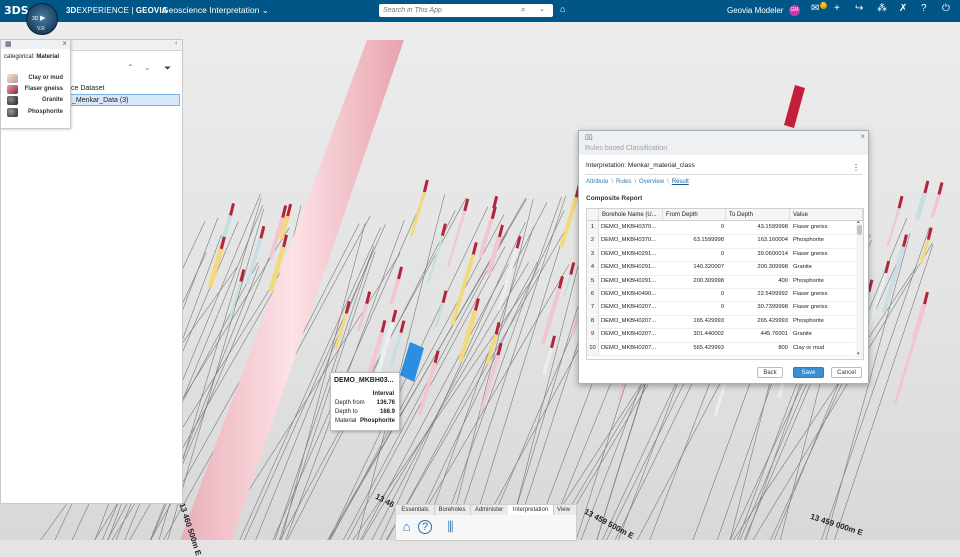 This screenshot has height=557, width=960. Describe the element at coordinates (858, 222) in the screenshot. I see `scroll-up-icon: ▴` at that location.